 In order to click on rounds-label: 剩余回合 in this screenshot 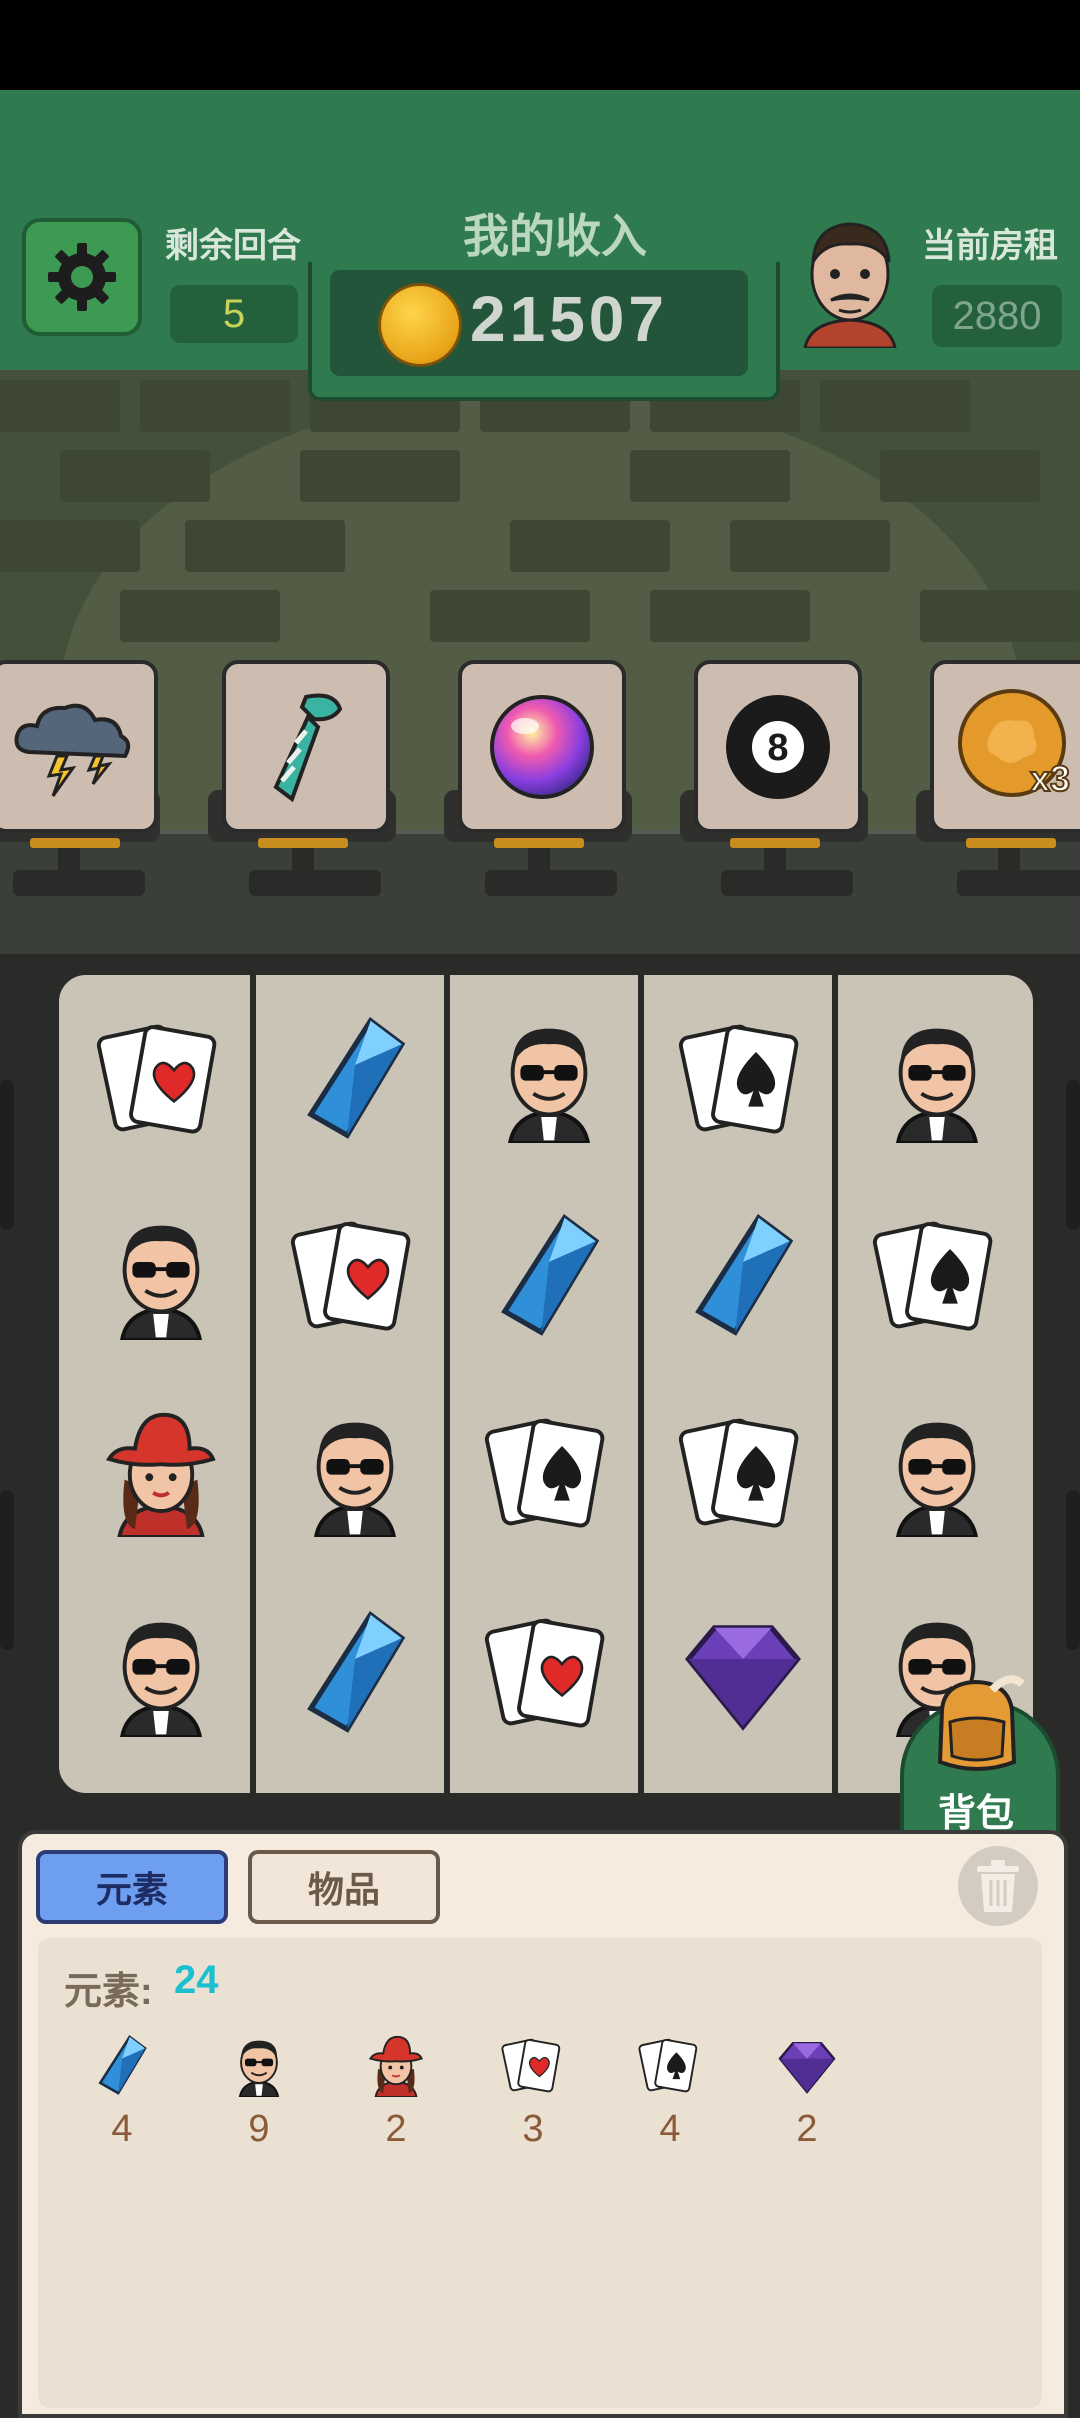, I will do `click(233, 246)`.